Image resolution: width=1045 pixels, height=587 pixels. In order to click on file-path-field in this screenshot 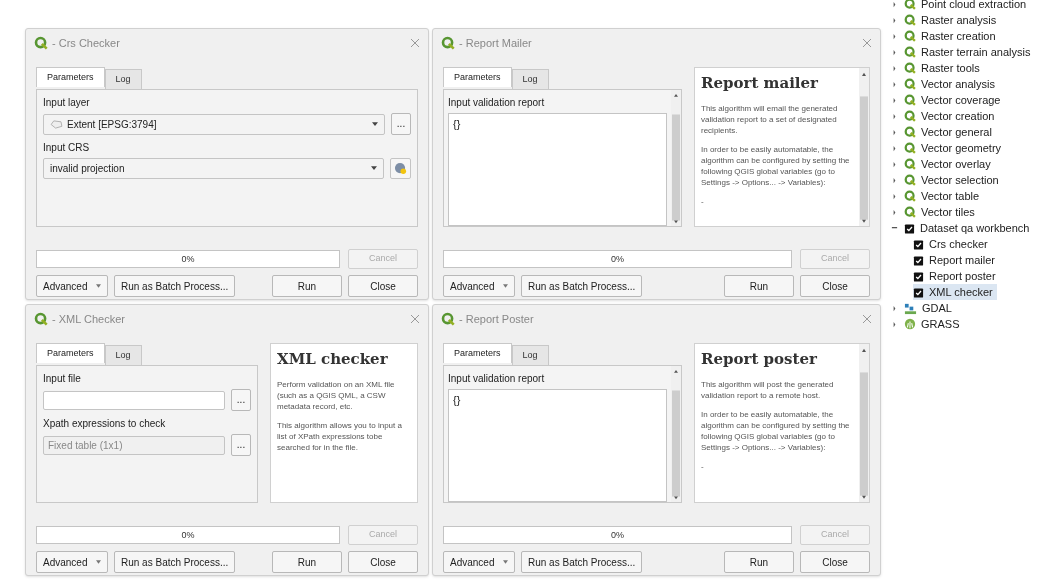, I will do `click(134, 400)`.